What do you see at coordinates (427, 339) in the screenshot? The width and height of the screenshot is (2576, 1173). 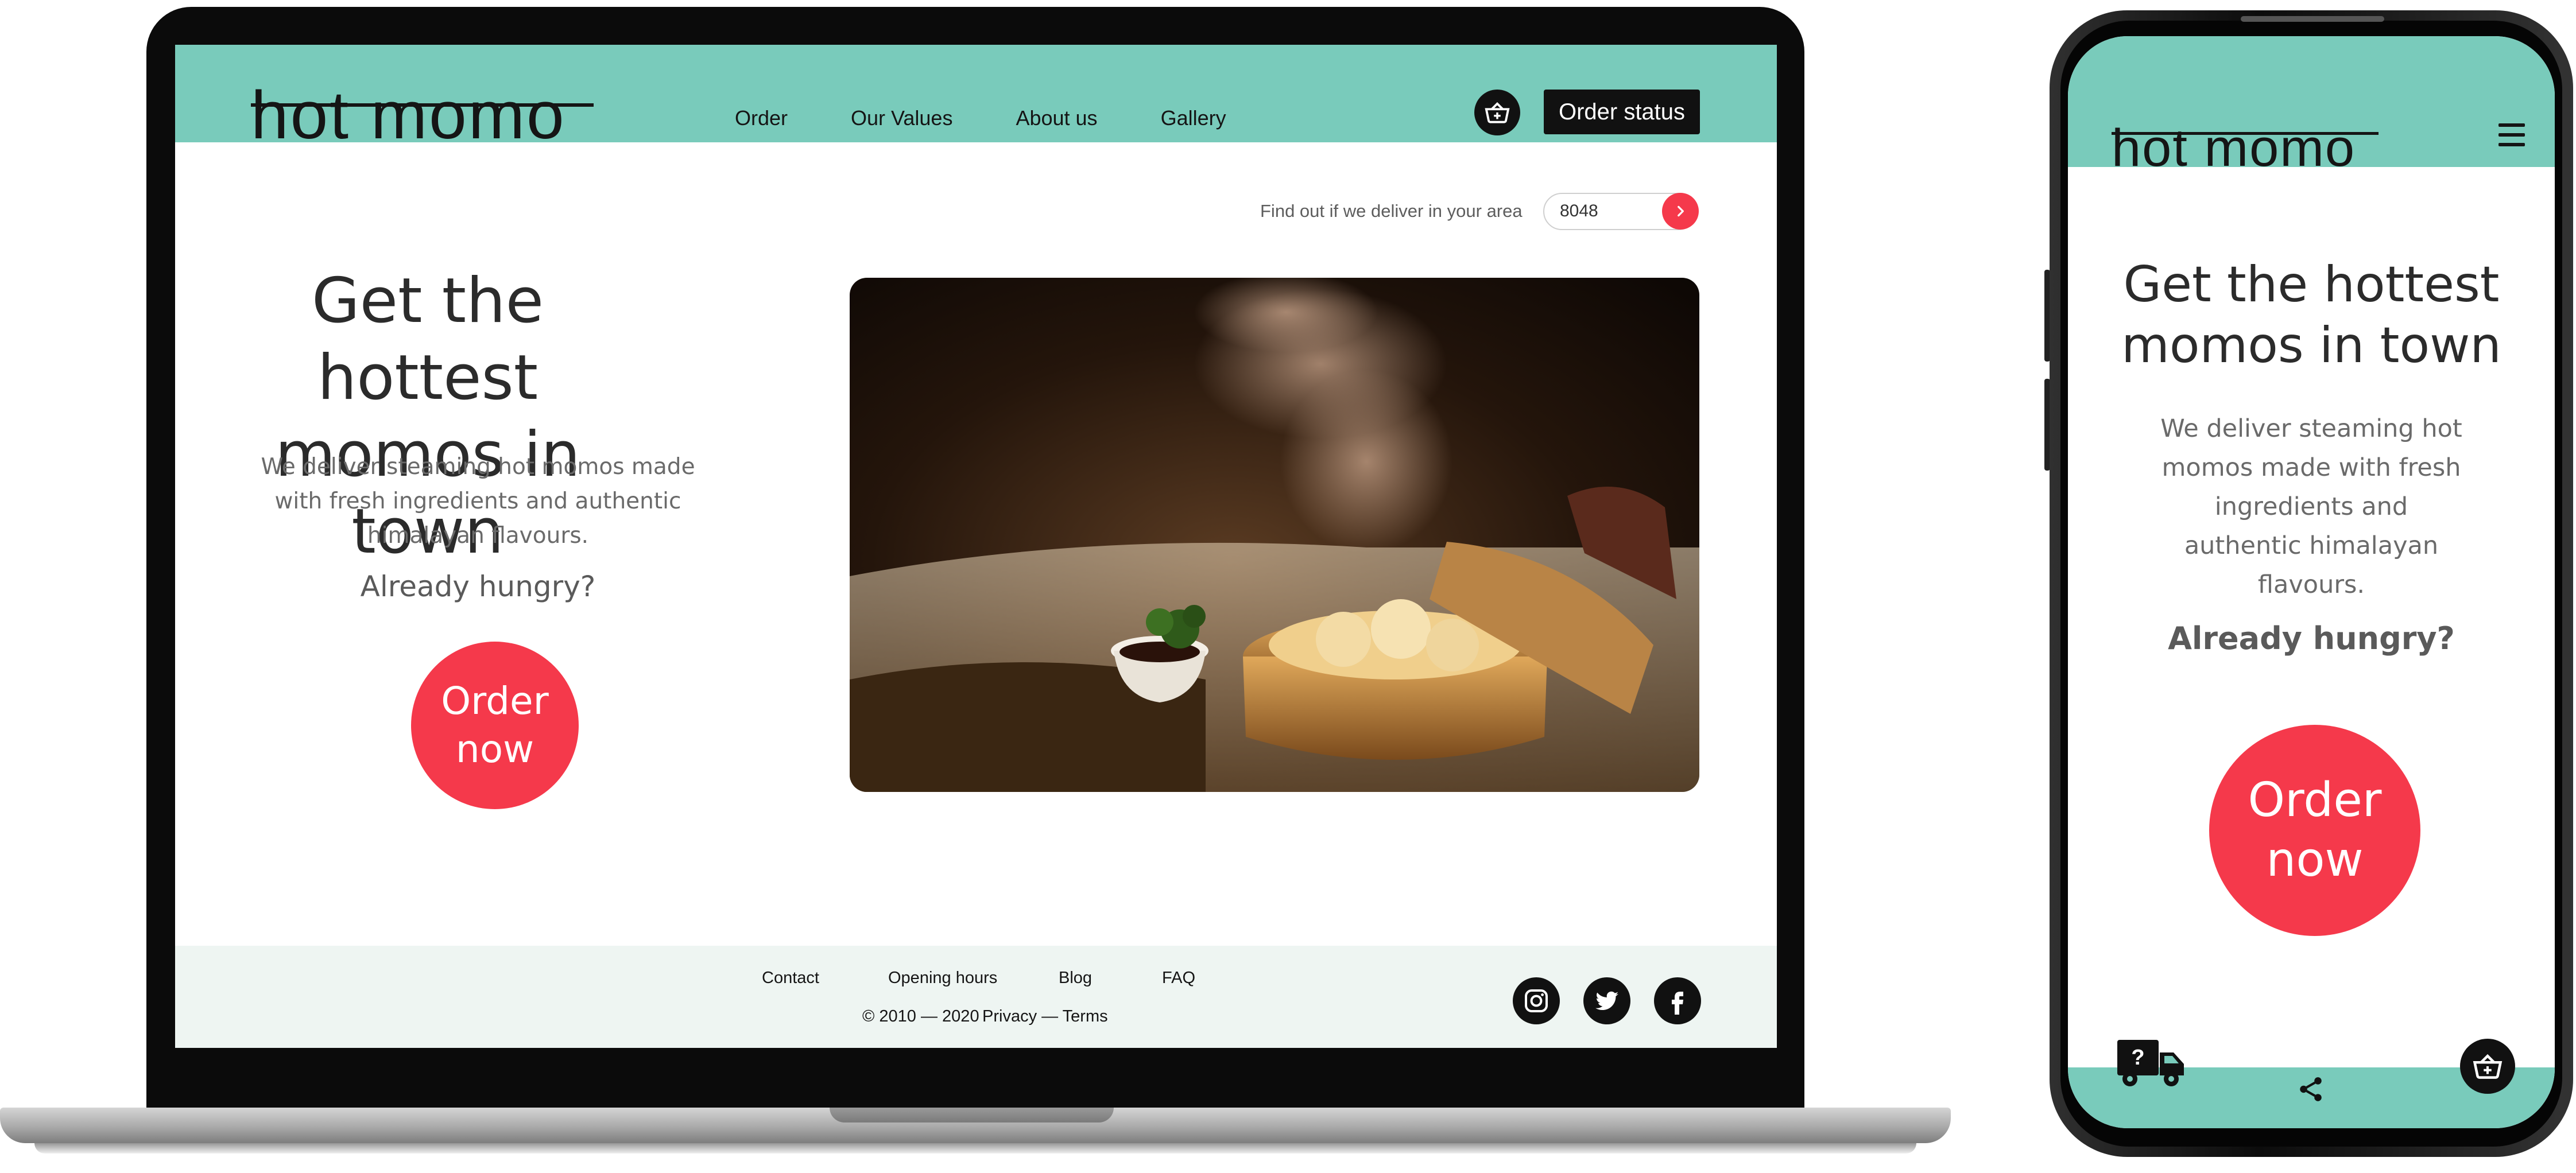 I see `hero-title-line1: Get the hottest` at bounding box center [427, 339].